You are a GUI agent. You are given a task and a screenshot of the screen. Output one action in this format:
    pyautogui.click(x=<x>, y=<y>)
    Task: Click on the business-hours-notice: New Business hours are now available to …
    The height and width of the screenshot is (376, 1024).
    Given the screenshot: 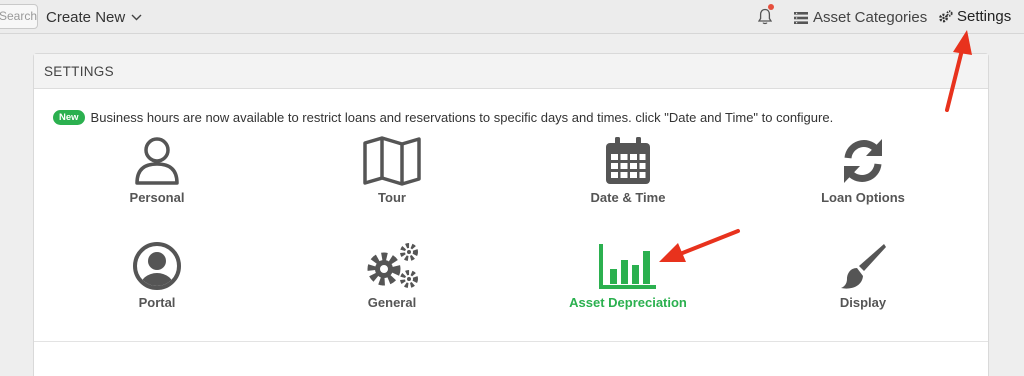 What is the action you would take?
    pyautogui.click(x=443, y=117)
    